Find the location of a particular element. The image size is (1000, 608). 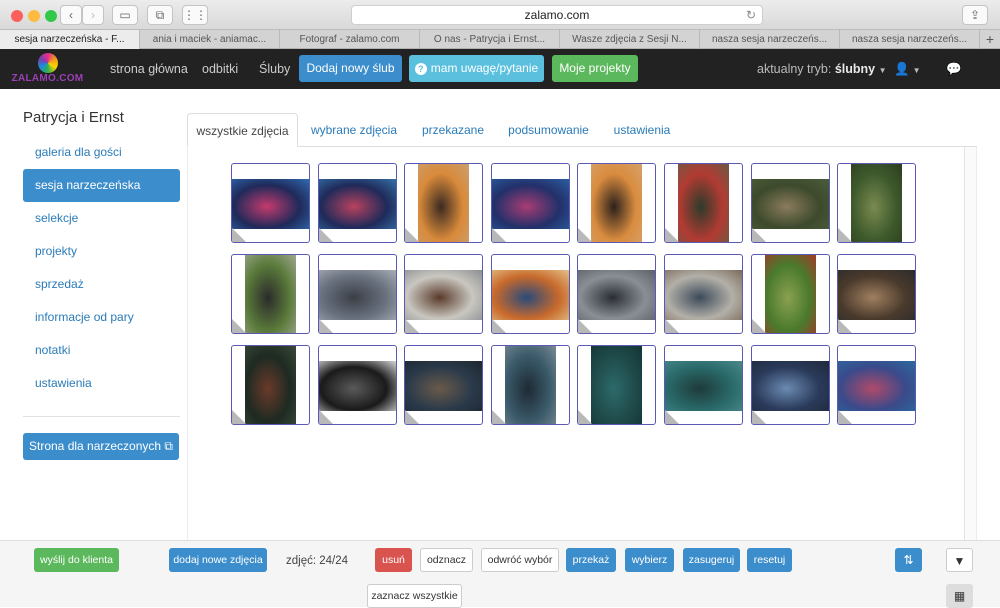

add-wedding-button: Dodaj nowy ślub is located at coordinates (350, 68).